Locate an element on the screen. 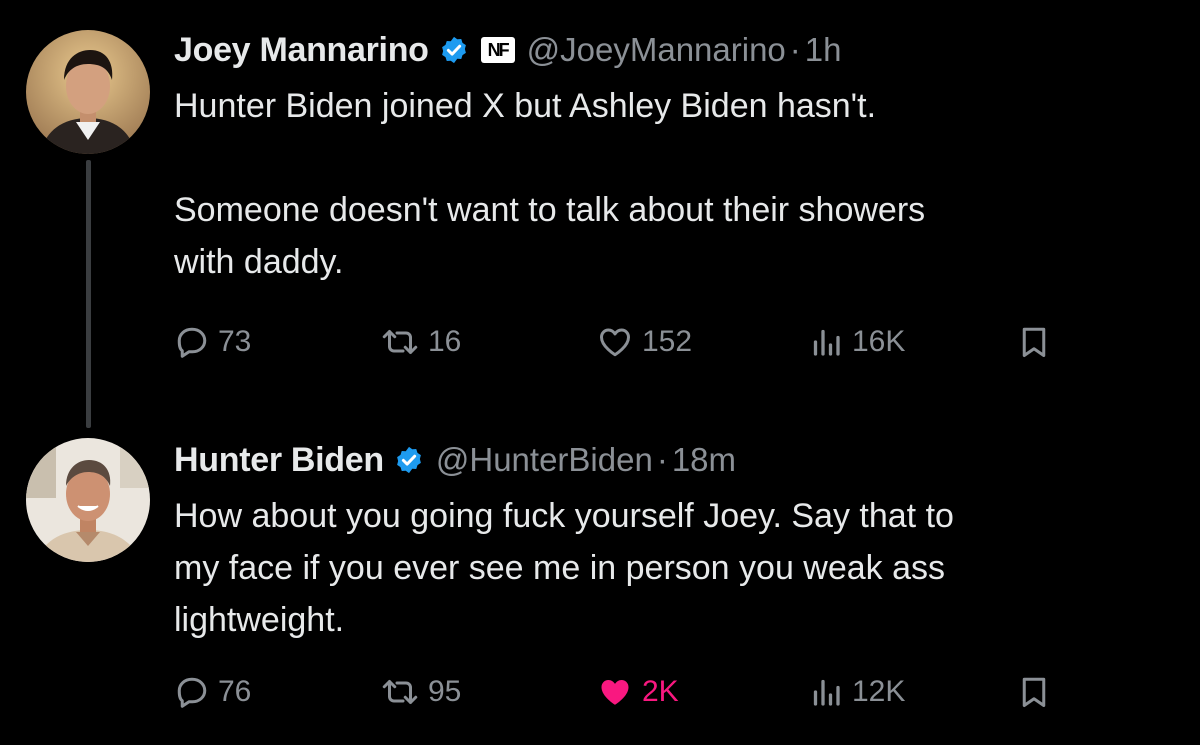 This screenshot has height=745, width=1200. reply-button: 76 is located at coordinates (212, 692).